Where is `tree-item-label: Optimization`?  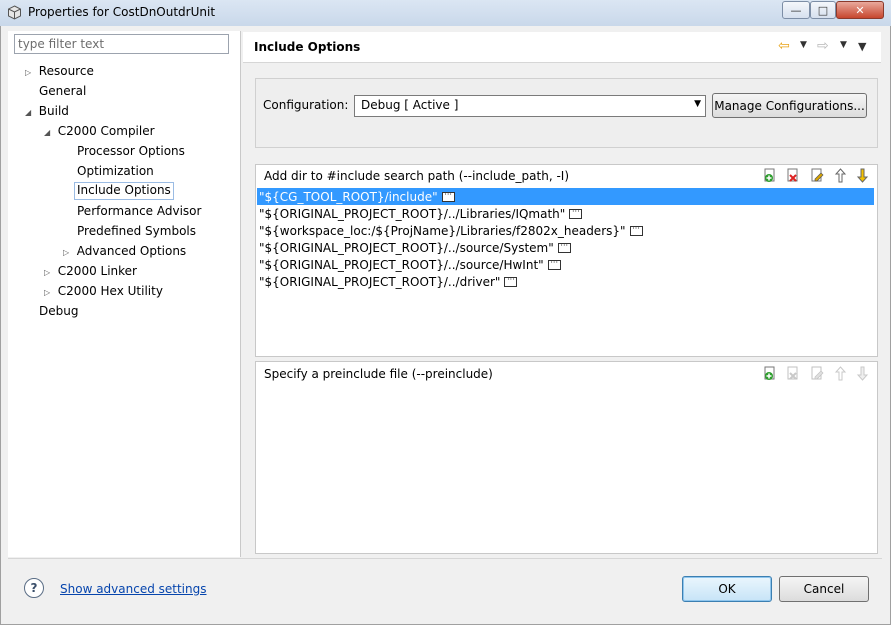 tree-item-label: Optimization is located at coordinates (115, 171).